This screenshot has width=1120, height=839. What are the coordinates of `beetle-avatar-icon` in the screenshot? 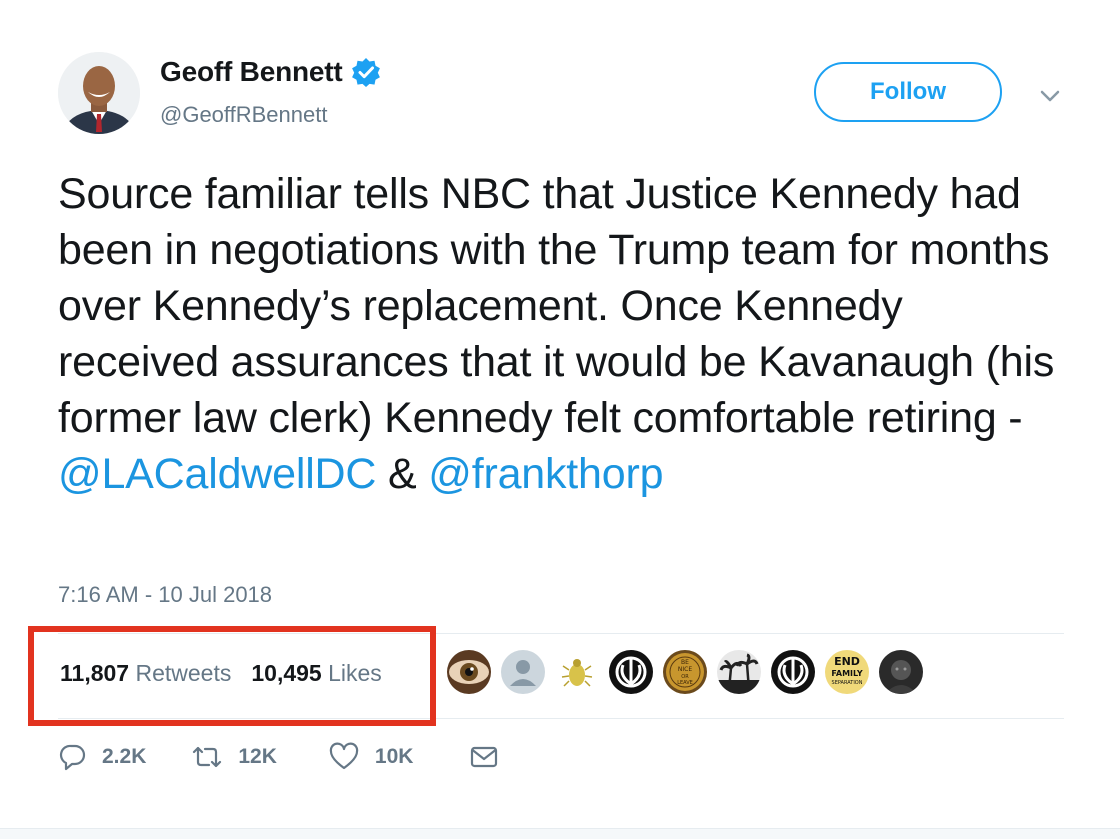 It's located at (577, 672).